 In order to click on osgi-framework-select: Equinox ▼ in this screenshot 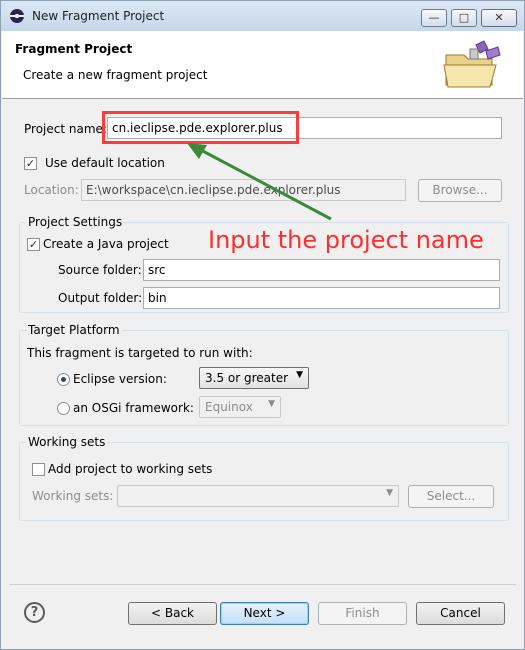, I will do `click(240, 407)`.